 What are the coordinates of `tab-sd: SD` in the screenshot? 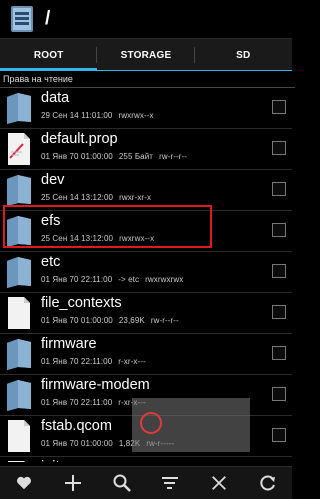 It's located at (243, 55).